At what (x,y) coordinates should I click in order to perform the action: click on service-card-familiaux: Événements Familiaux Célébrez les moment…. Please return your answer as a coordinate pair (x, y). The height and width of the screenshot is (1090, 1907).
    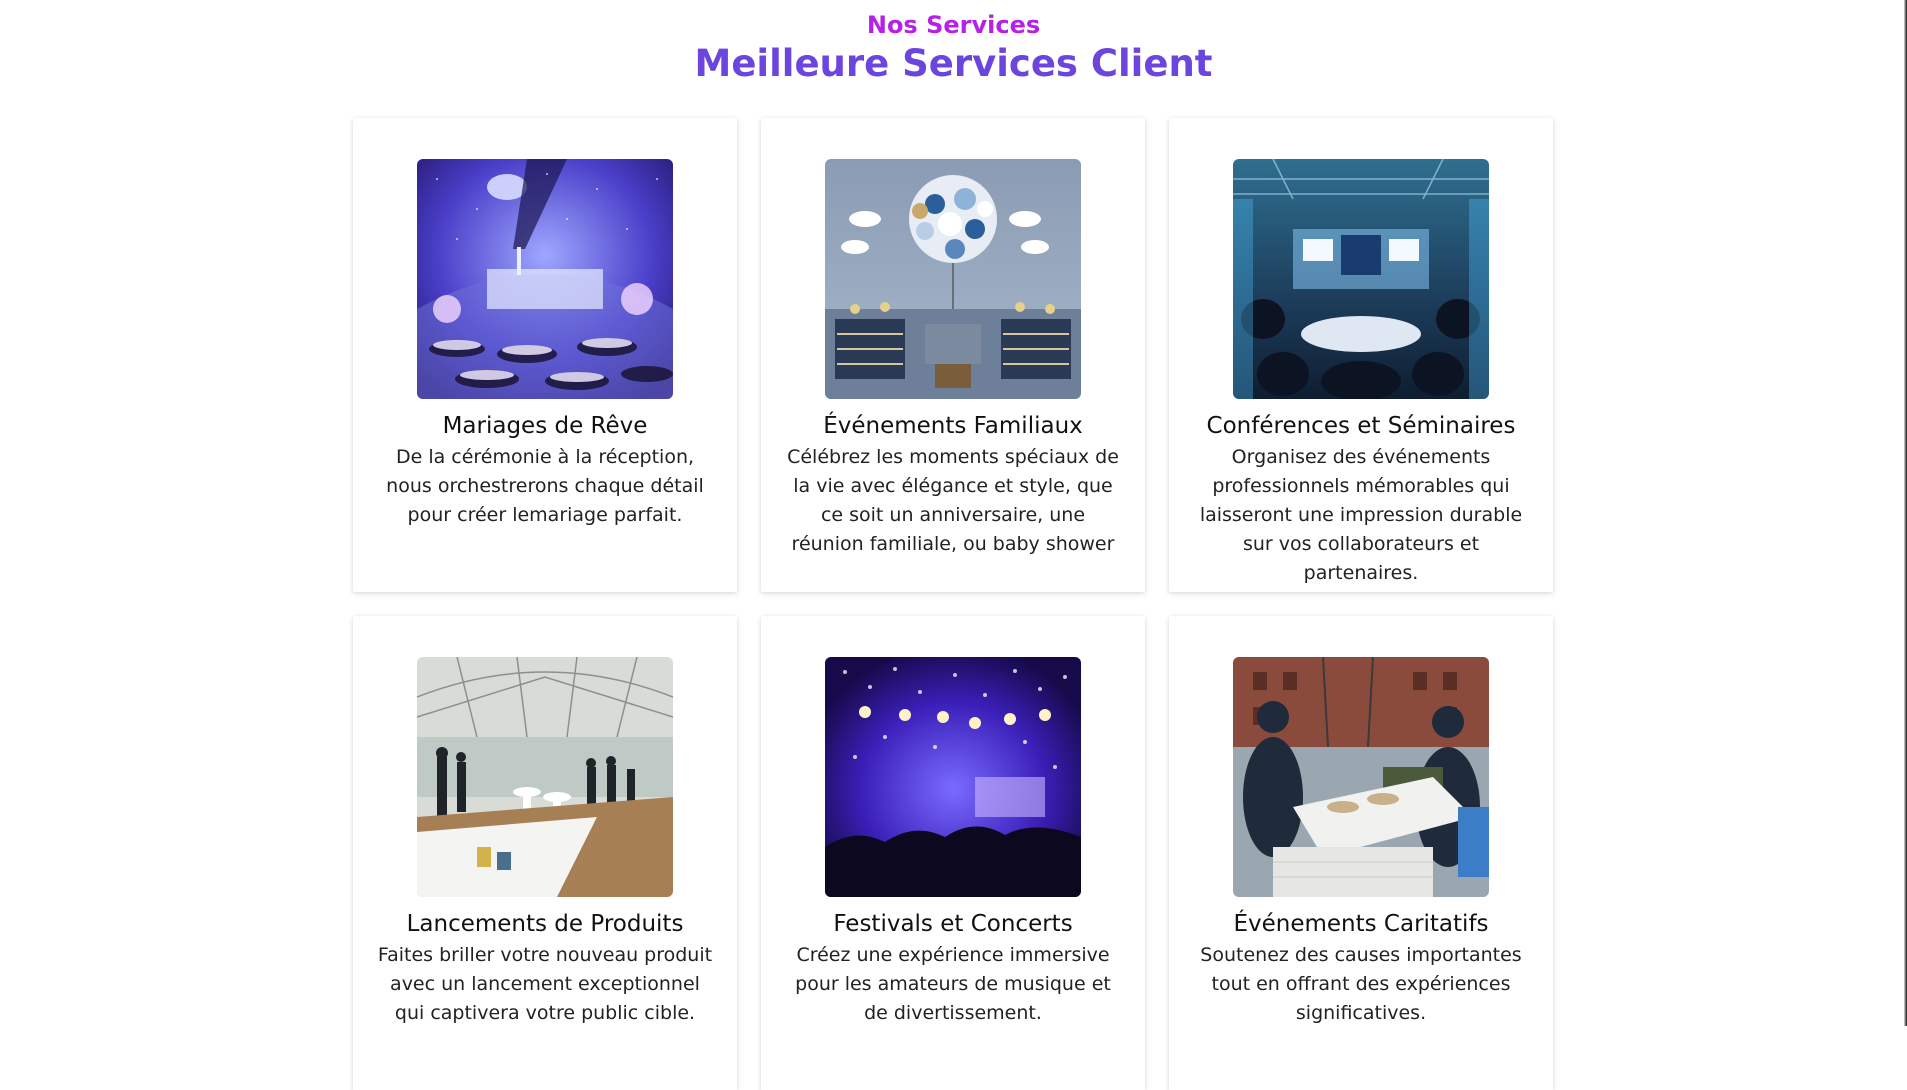
    Looking at the image, I should click on (953, 355).